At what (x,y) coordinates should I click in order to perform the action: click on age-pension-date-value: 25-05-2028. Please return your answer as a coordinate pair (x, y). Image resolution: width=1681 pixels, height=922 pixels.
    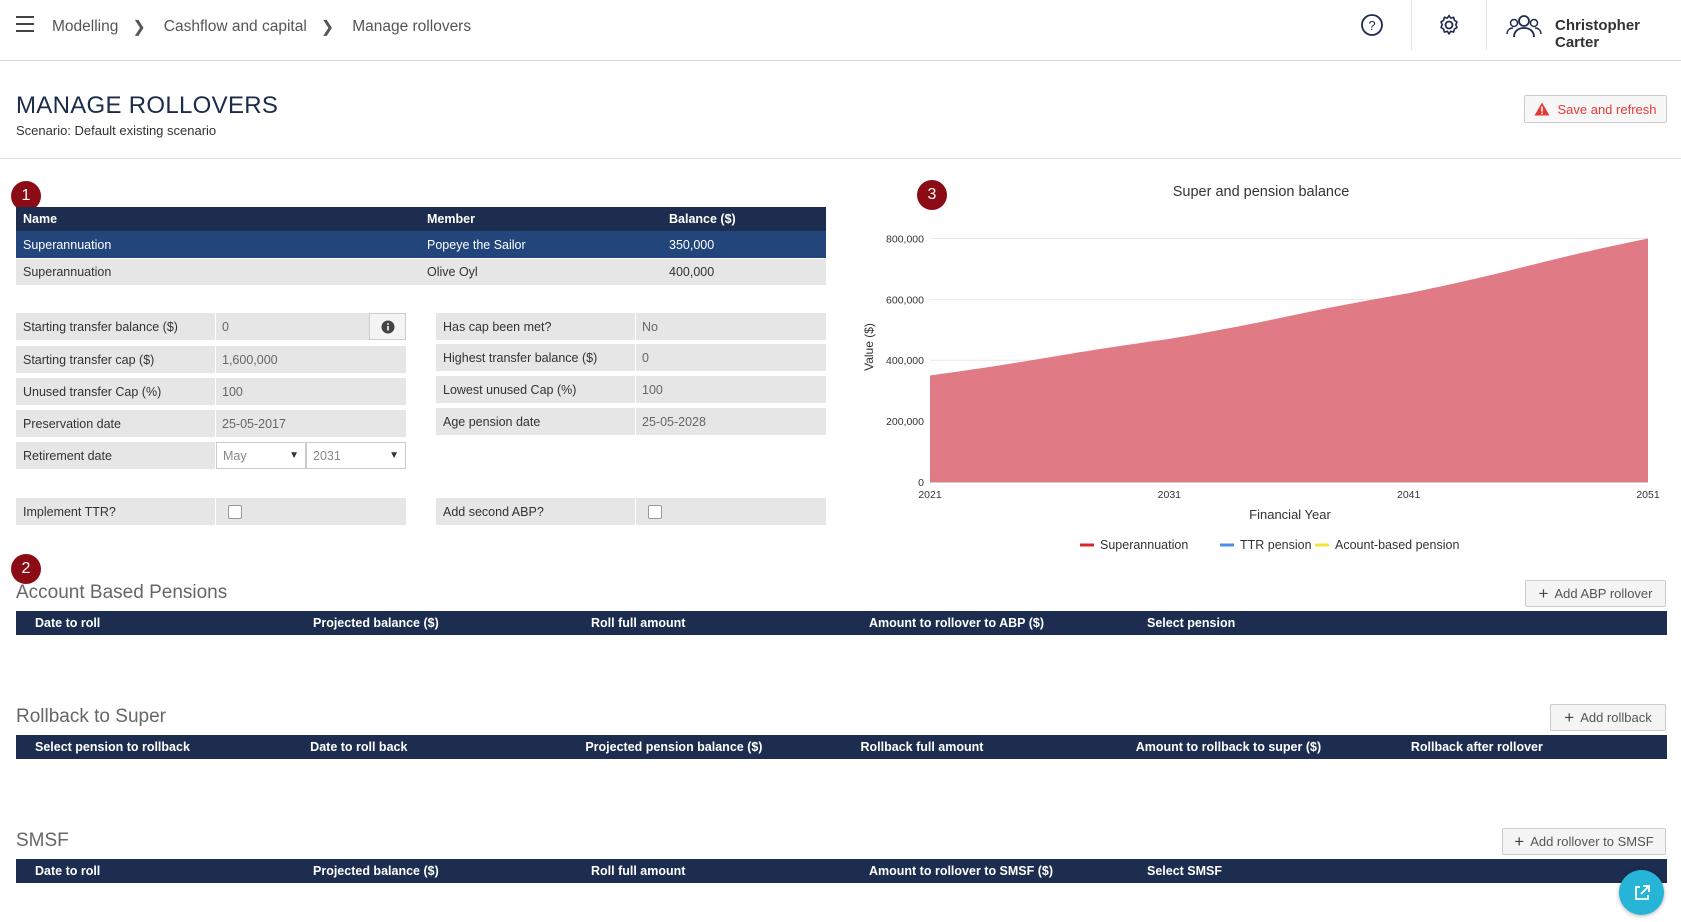
    Looking at the image, I should click on (731, 421).